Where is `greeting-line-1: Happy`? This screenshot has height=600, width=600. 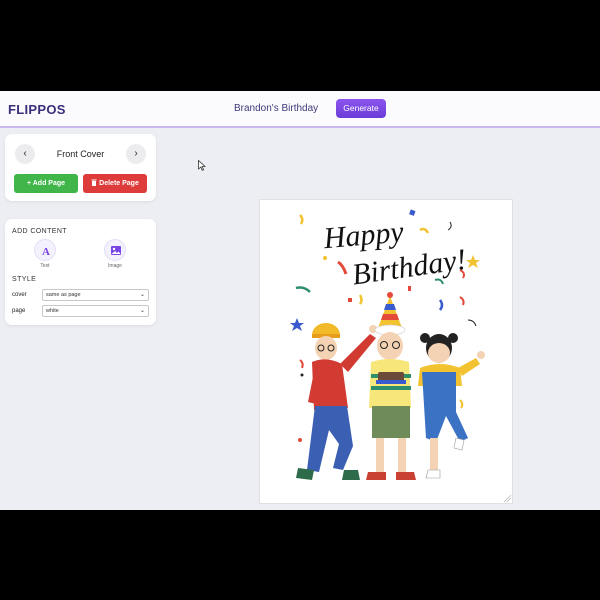
greeting-line-1: Happy is located at coordinates (363, 235).